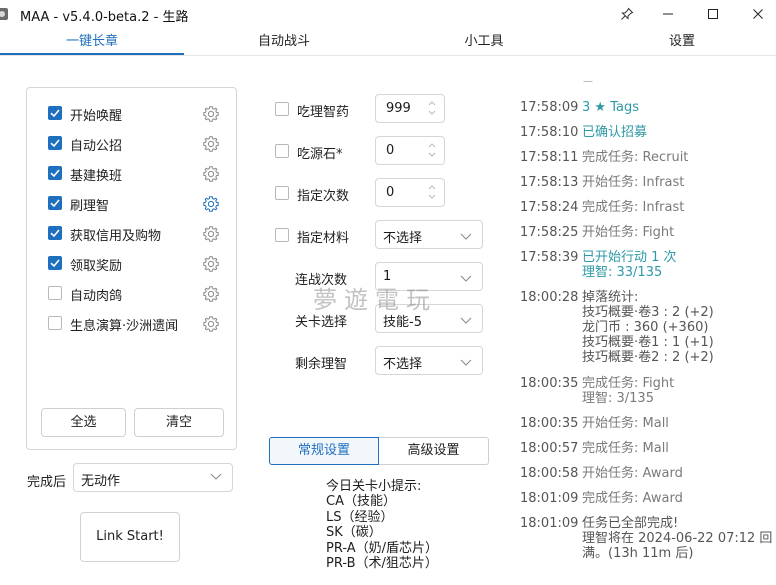 This screenshot has width=776, height=585. What do you see at coordinates (47, 482) in the screenshot?
I see `after-complete-label: 完成后` at bounding box center [47, 482].